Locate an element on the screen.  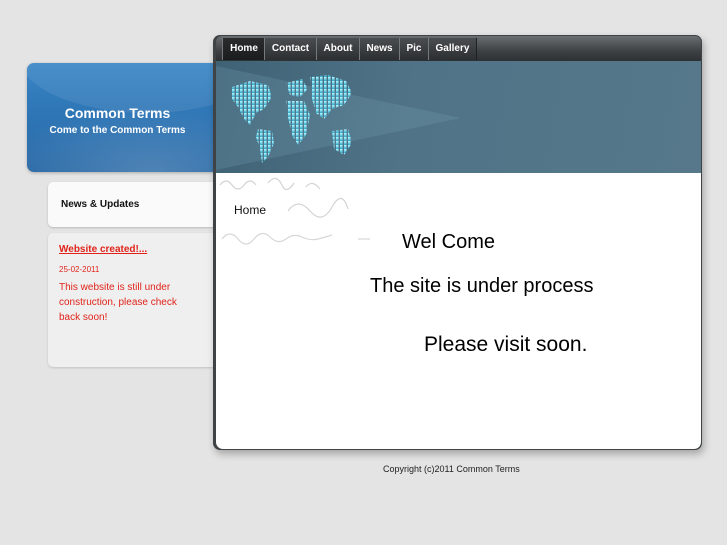
news-updates-heading-box: News & Updates is located at coordinates (133, 204).